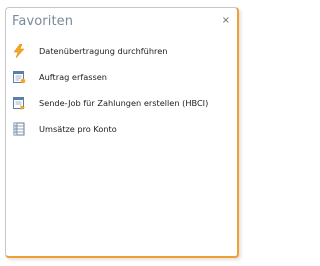 The height and width of the screenshot is (266, 320). What do you see at coordinates (121, 129) in the screenshot?
I see `favorite-item-umsaetze: Umsätze pro Konto` at bounding box center [121, 129].